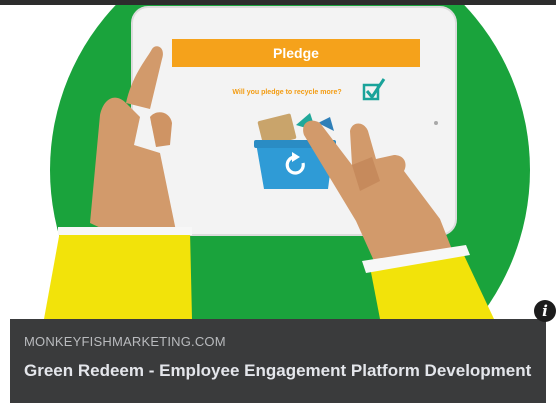  What do you see at coordinates (125, 341) in the screenshot?
I see `link-domain: MONKEYFISHMARKETING.COM` at bounding box center [125, 341].